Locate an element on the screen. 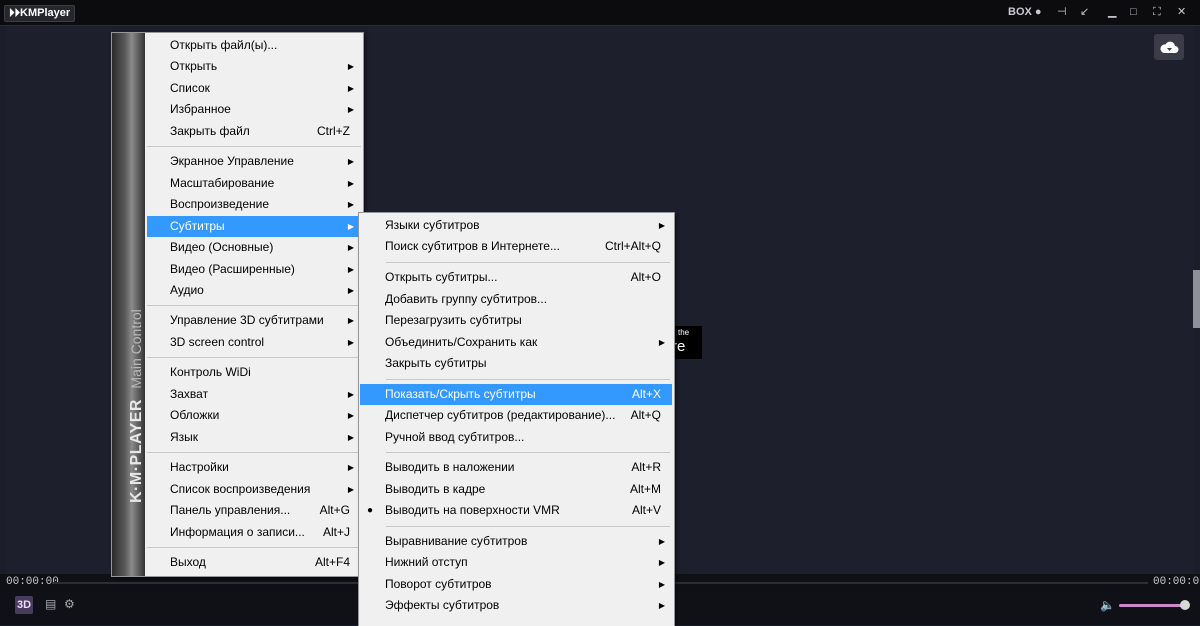 The width and height of the screenshot is (1200, 626). minimize-icon: ▁ is located at coordinates (1112, 12).